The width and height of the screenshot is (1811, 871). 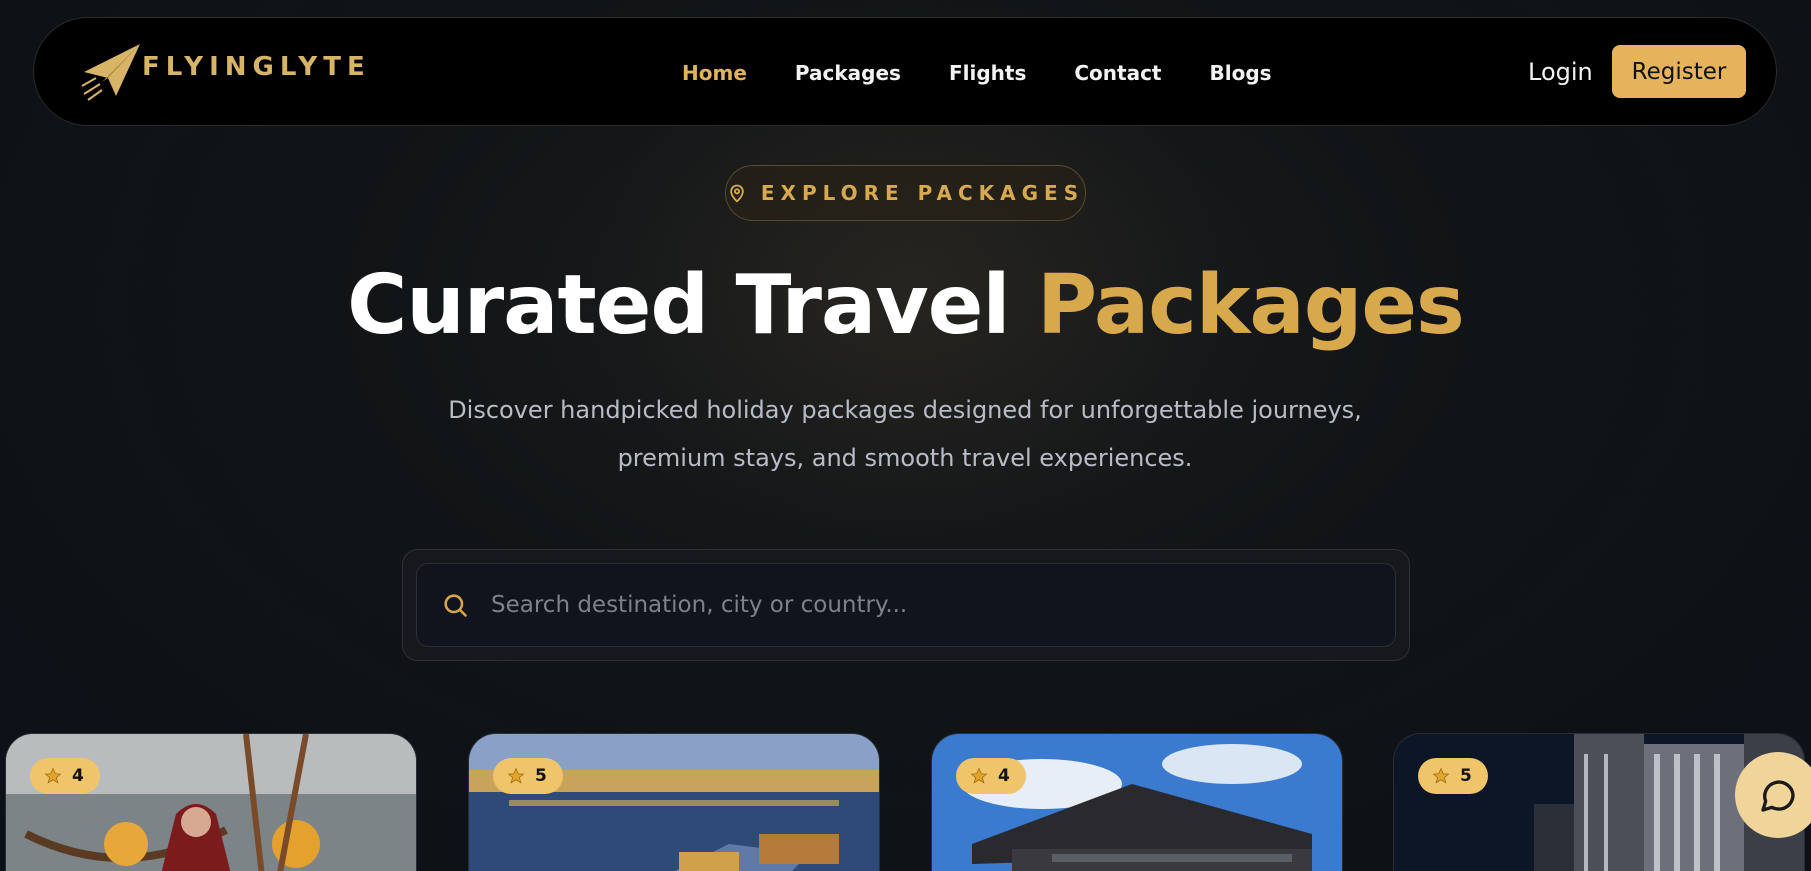 I want to click on search-box, so click(x=906, y=605).